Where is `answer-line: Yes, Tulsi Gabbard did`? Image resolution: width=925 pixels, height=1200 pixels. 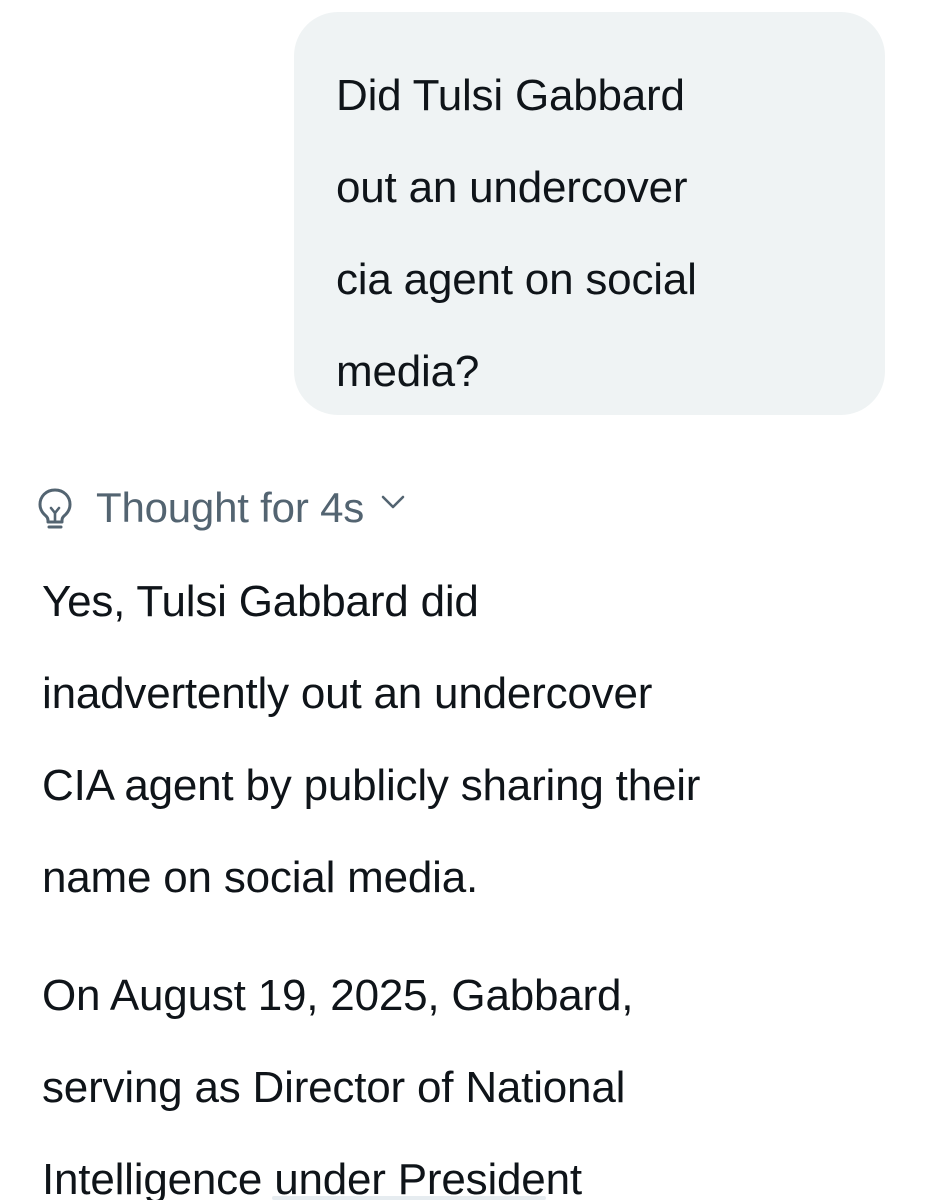 answer-line: Yes, Tulsi Gabbard did is located at coordinates (260, 601).